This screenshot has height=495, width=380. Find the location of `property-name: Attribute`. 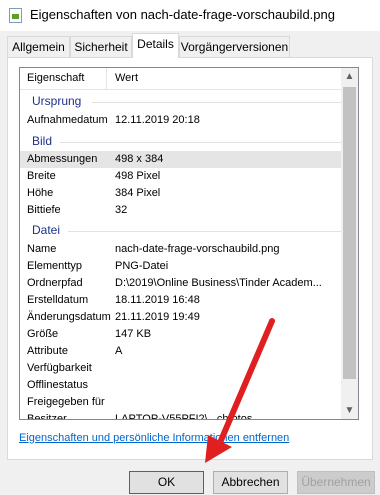

property-name: Attribute is located at coordinates (47, 351).